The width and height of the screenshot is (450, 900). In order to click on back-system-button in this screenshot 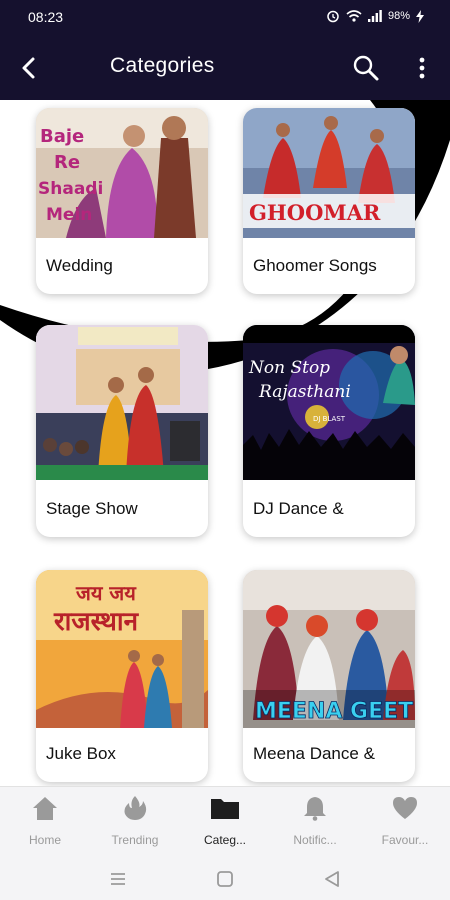, I will do `click(332, 879)`.